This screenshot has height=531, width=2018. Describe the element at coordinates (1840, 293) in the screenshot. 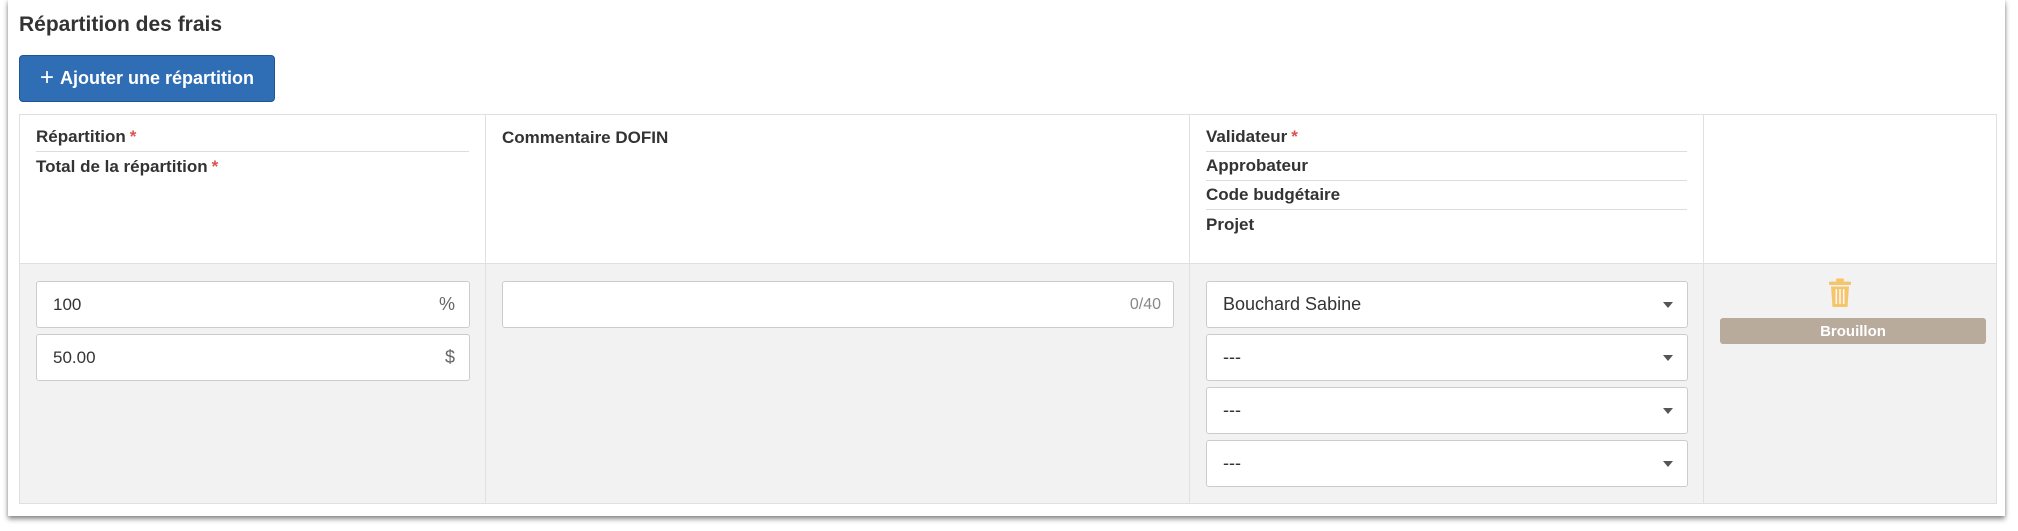

I see `trash-icon` at that location.